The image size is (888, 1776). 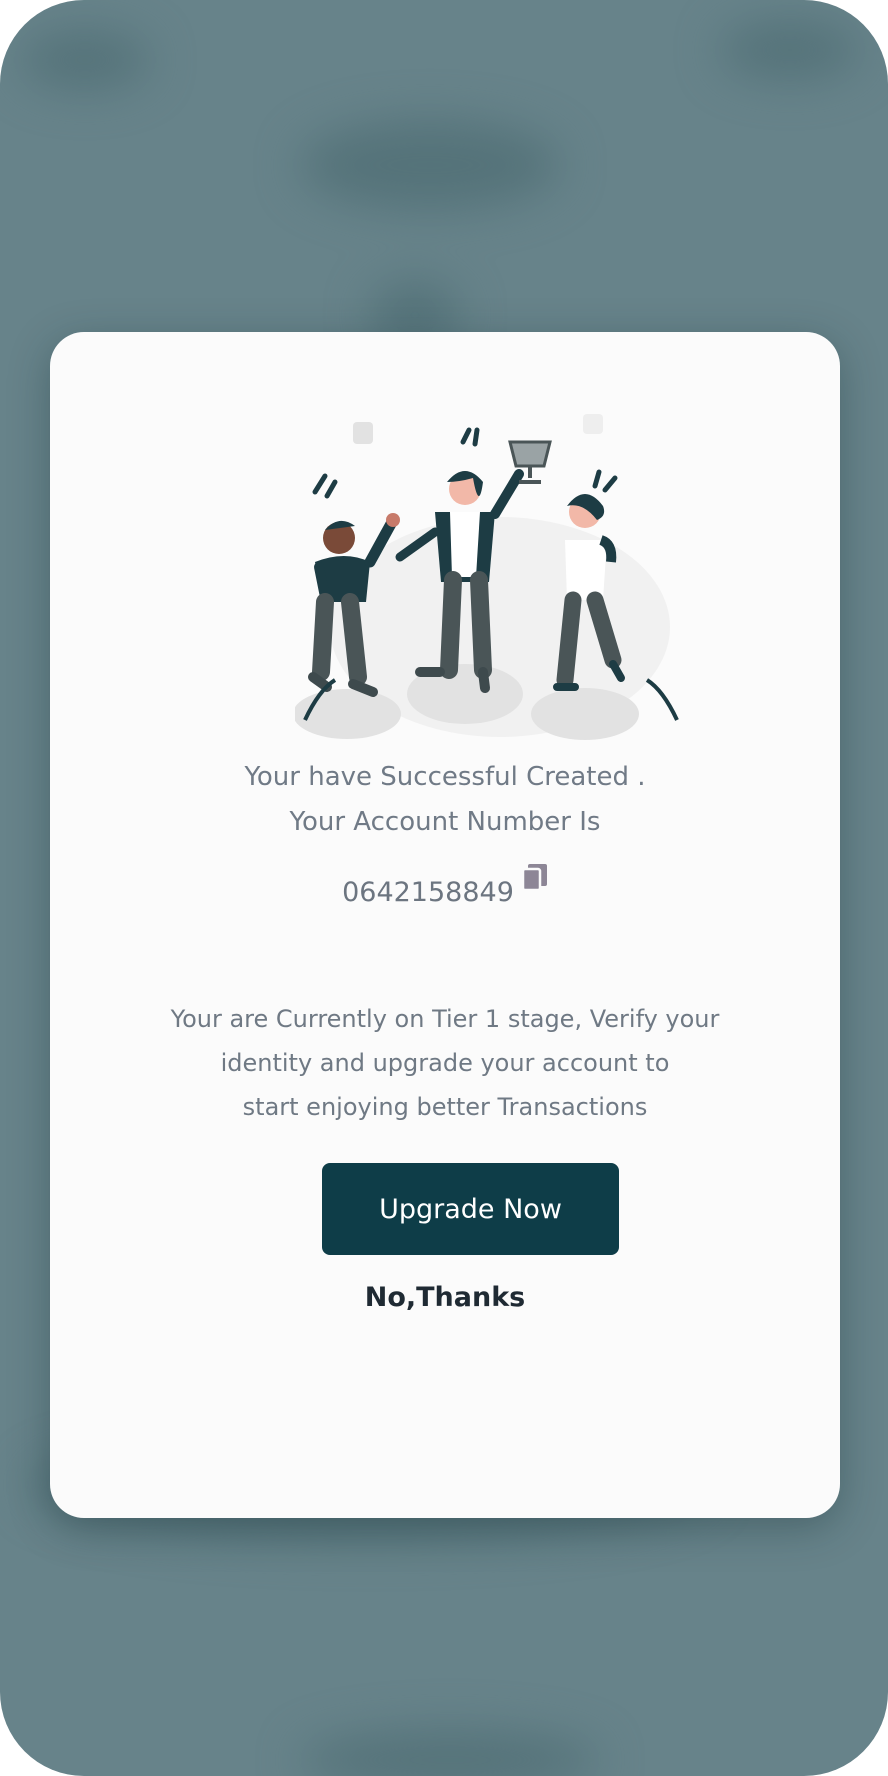 I want to click on copy-icon, so click(x=534, y=880).